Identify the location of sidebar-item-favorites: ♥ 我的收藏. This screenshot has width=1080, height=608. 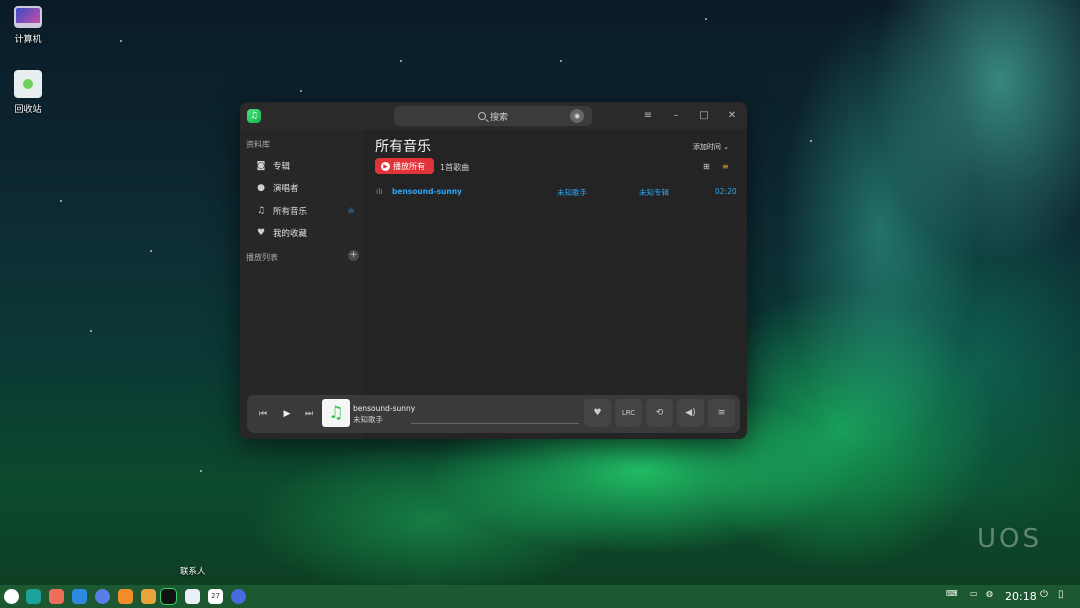
(303, 233).